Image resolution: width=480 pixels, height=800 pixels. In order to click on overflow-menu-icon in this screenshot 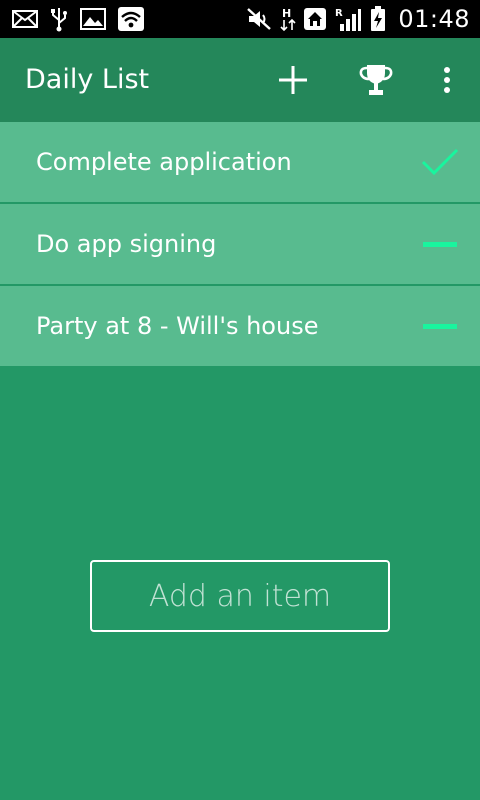, I will do `click(447, 80)`.